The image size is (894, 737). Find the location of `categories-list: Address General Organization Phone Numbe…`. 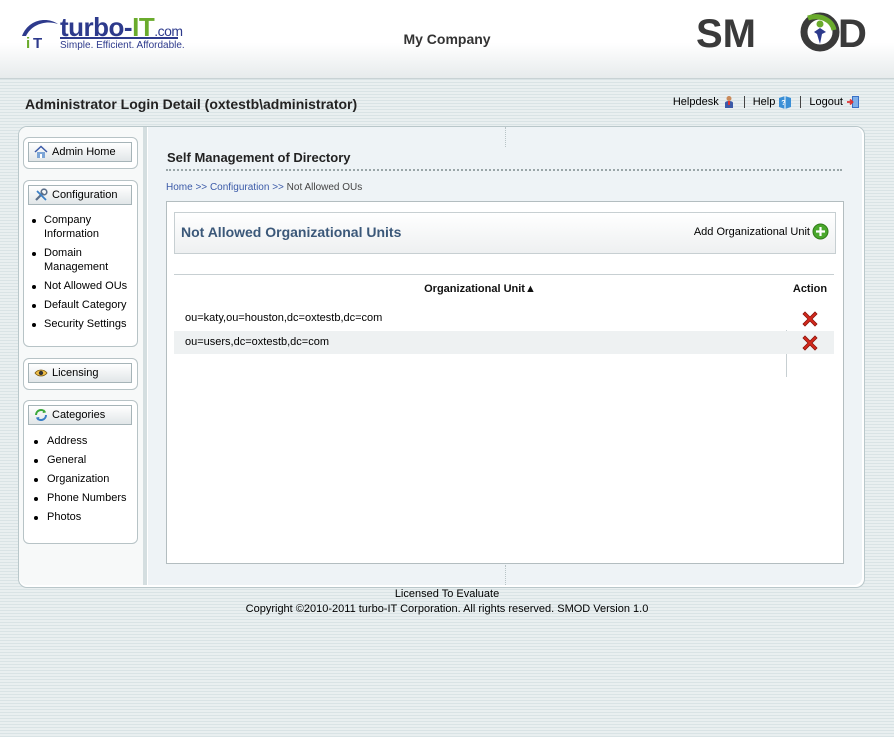

categories-list: Address General Organization Phone Numbe… is located at coordinates (86, 481).